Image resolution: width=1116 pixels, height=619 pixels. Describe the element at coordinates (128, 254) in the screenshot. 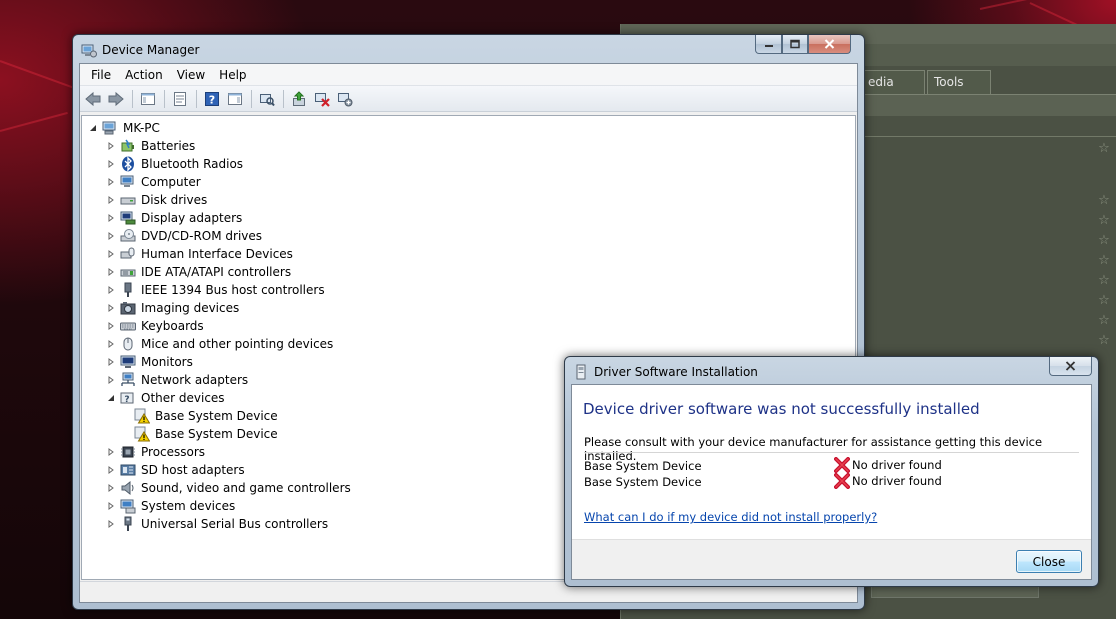

I see `hid-icon` at that location.